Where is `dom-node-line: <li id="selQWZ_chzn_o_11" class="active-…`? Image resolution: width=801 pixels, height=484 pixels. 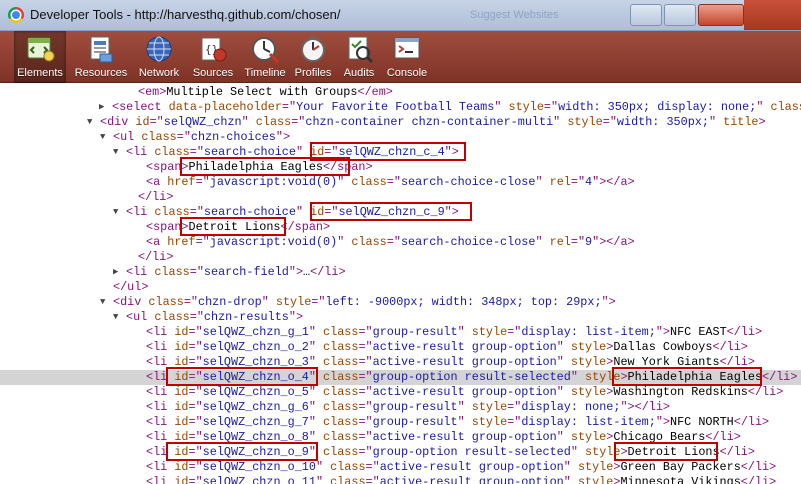 dom-node-line: <li id="selQWZ_chzn_o_11" class="active-… is located at coordinates (400, 479).